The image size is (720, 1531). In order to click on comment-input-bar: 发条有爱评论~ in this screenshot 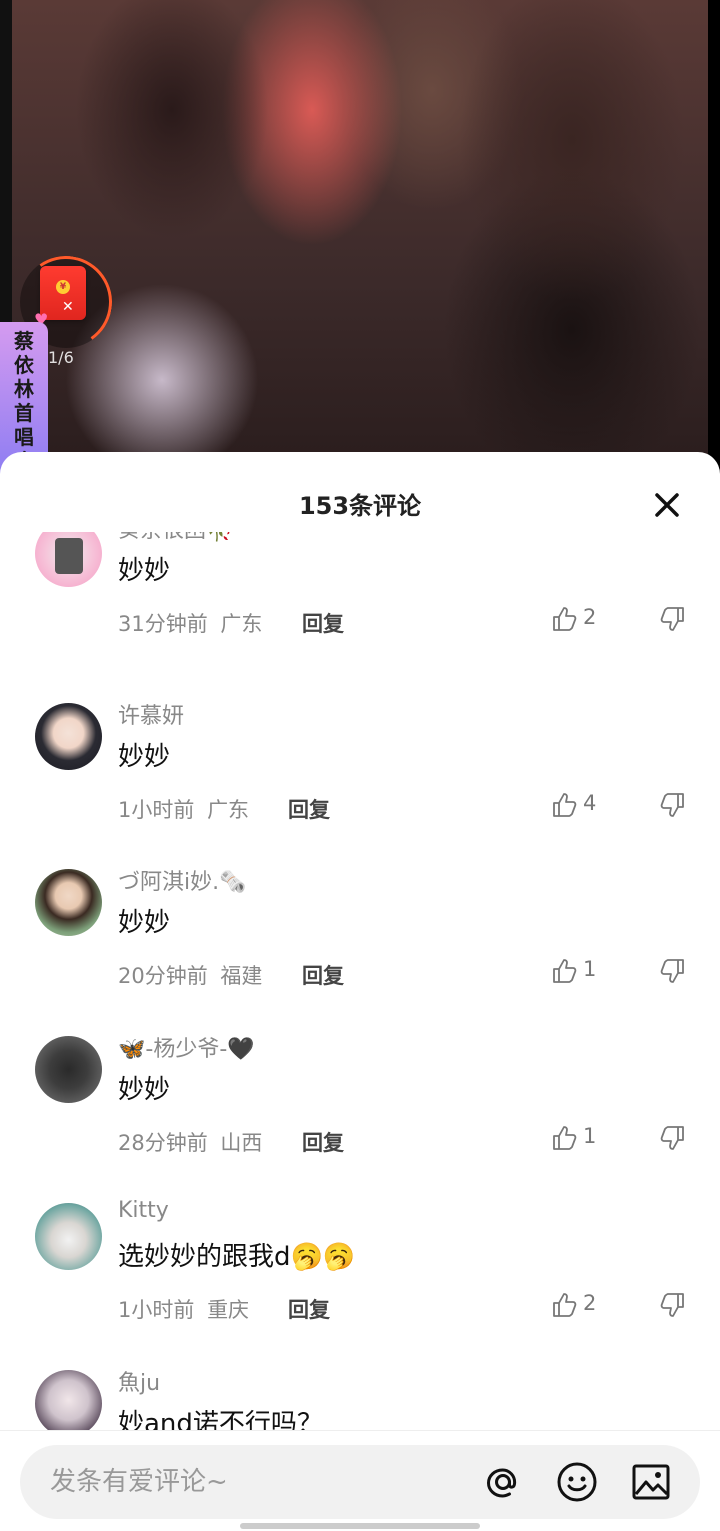, I will do `click(360, 1480)`.